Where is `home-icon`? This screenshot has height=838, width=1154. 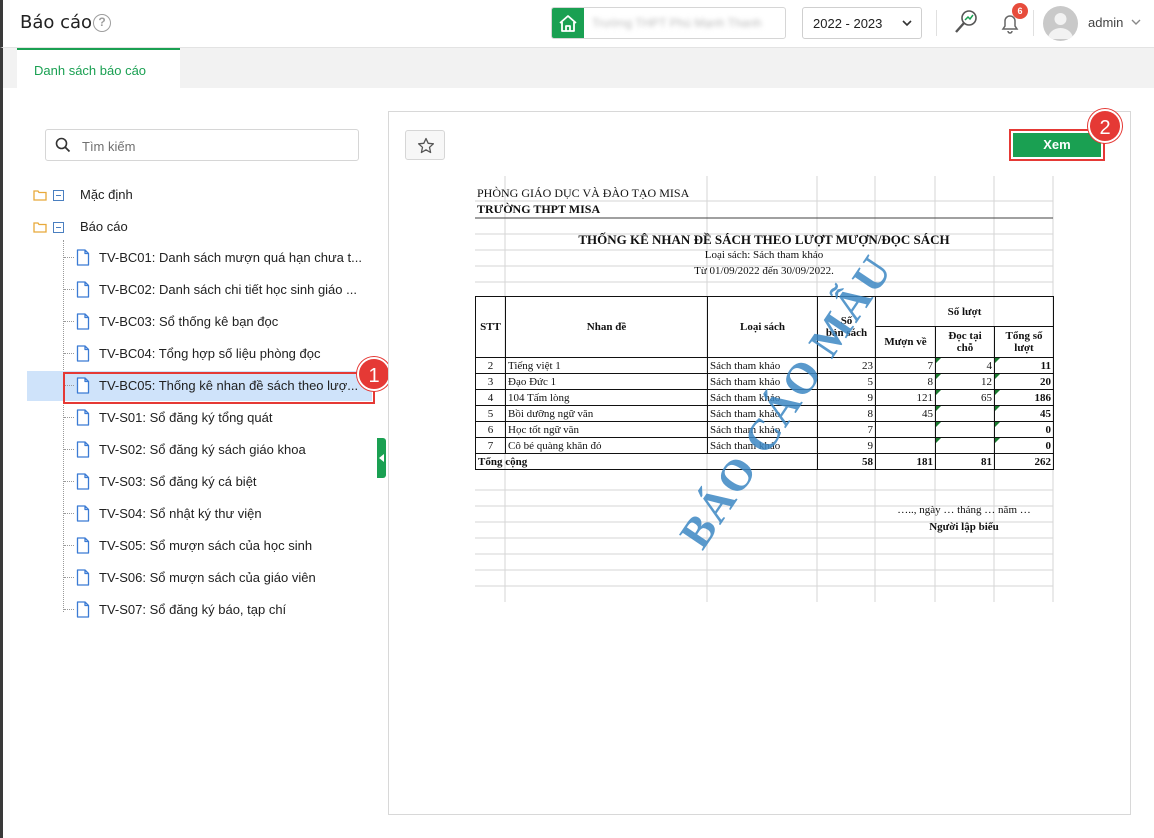
home-icon is located at coordinates (568, 23).